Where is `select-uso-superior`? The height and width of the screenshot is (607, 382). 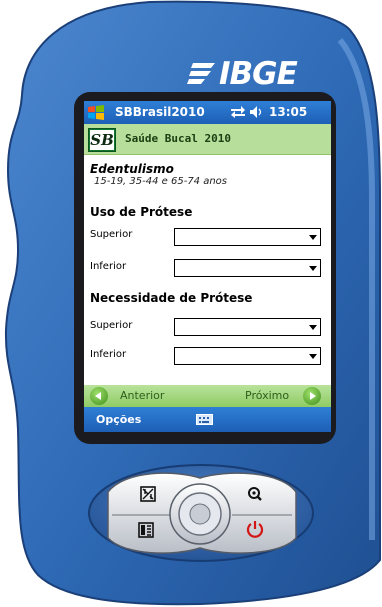
select-uso-superior is located at coordinates (247, 237).